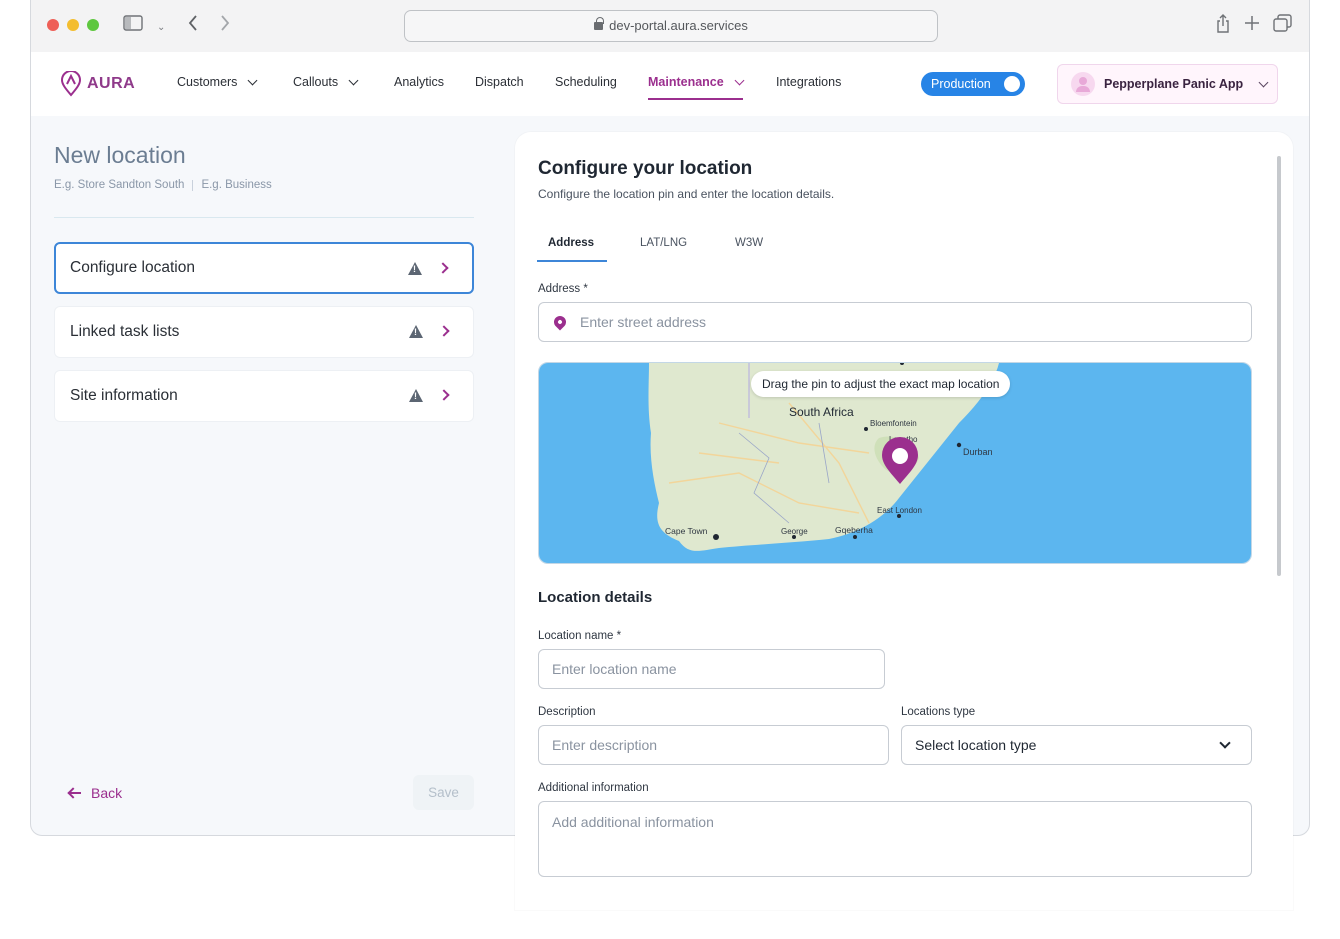  Describe the element at coordinates (686, 82) in the screenshot. I see `nav-maintenance-label: Maintenance` at that location.